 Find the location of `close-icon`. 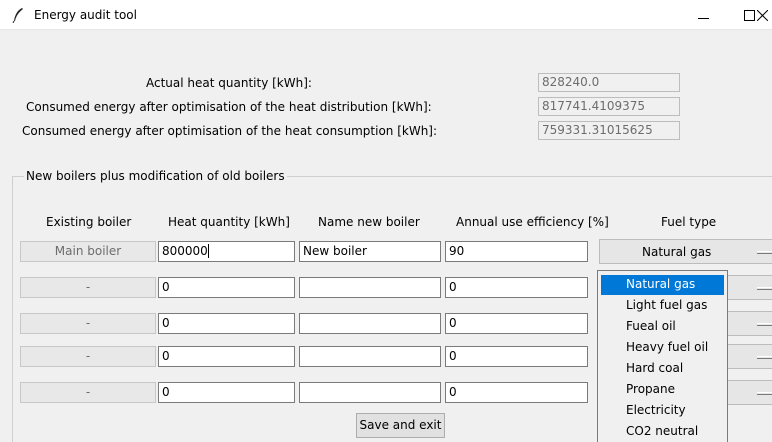

close-icon is located at coordinates (762, 15).